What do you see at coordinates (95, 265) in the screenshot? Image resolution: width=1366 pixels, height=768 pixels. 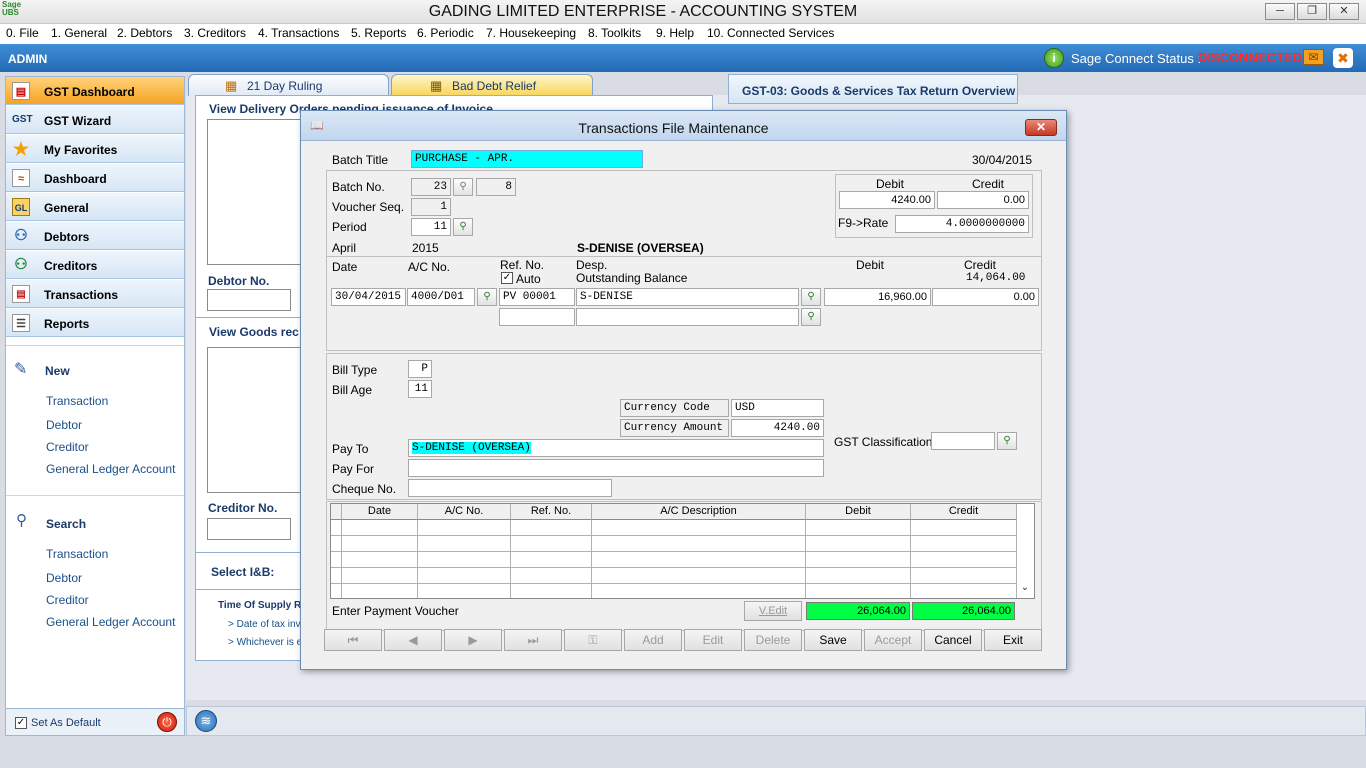 I see `sidebar-item-creditors: ⚇ Creditors` at bounding box center [95, 265].